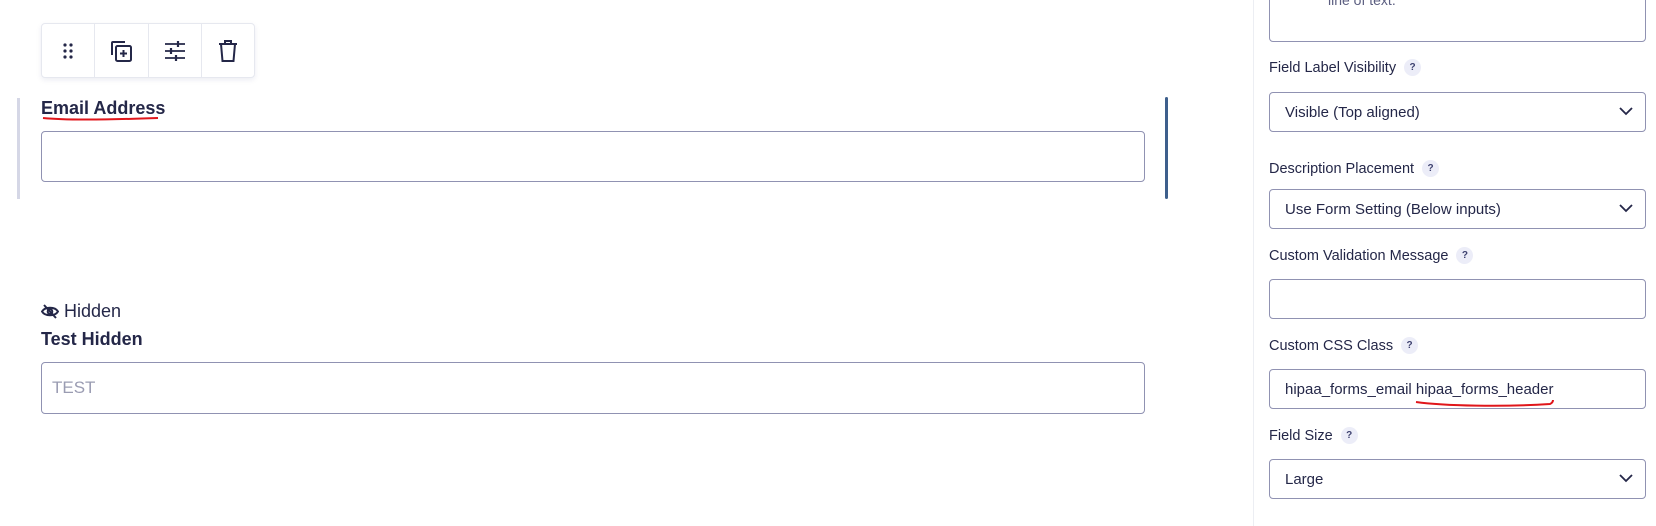 The height and width of the screenshot is (526, 1656). Describe the element at coordinates (1457, 21) in the screenshot. I see `previous-setting-box` at that location.